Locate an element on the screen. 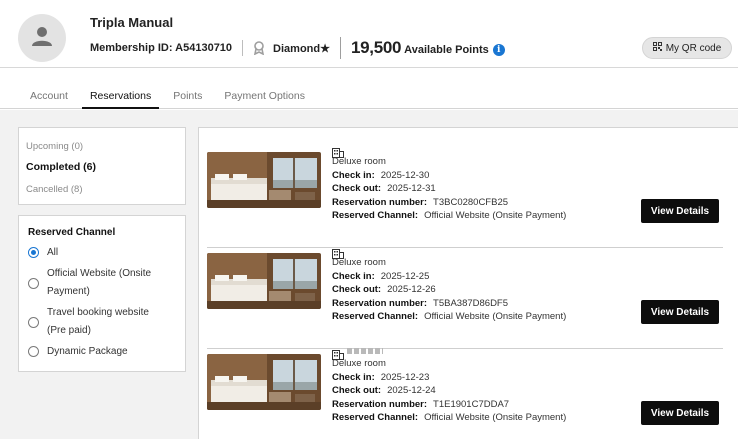 The width and height of the screenshot is (738, 439). check-out-date: 2025-12-31 is located at coordinates (411, 188).